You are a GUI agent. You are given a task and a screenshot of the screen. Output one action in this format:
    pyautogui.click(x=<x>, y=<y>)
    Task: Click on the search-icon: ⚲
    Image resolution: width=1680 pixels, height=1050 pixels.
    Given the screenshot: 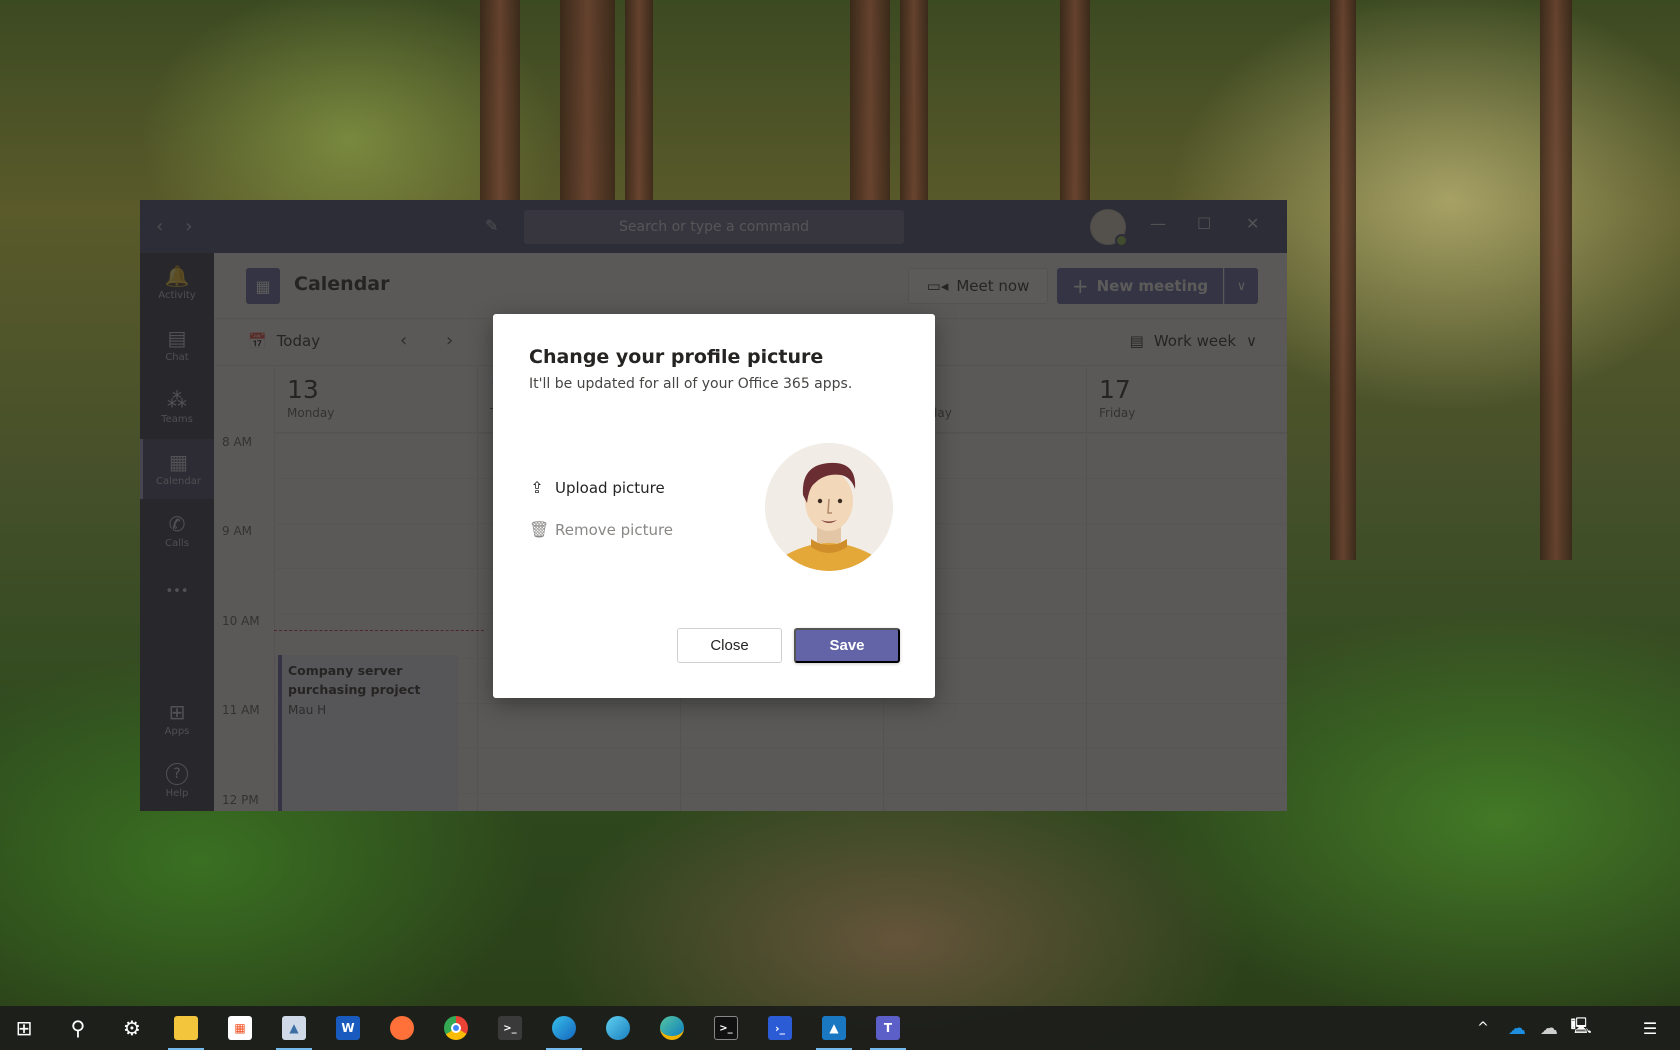 What is the action you would take?
    pyautogui.click(x=78, y=1028)
    